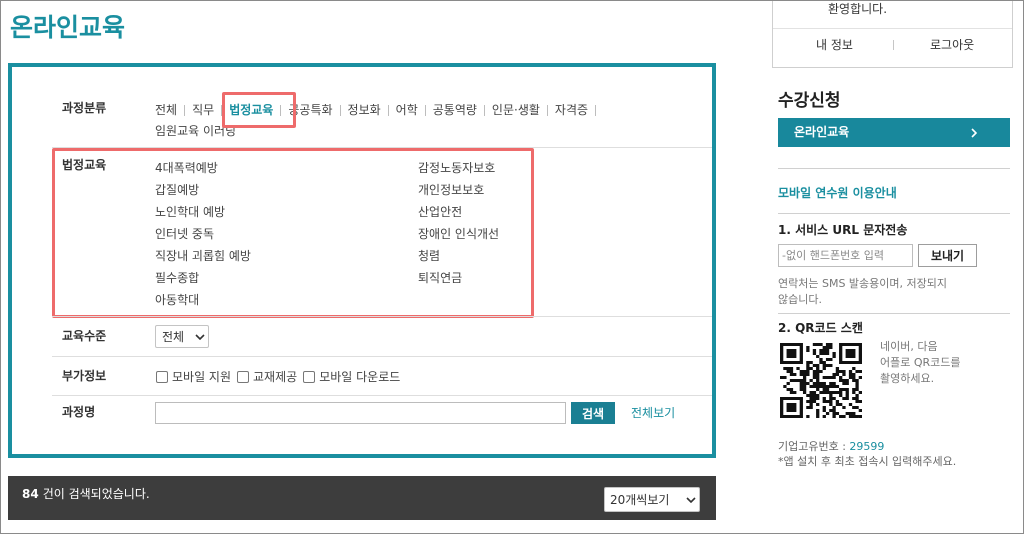  Describe the element at coordinates (30, 494) in the screenshot. I see `result-count: 84` at that location.